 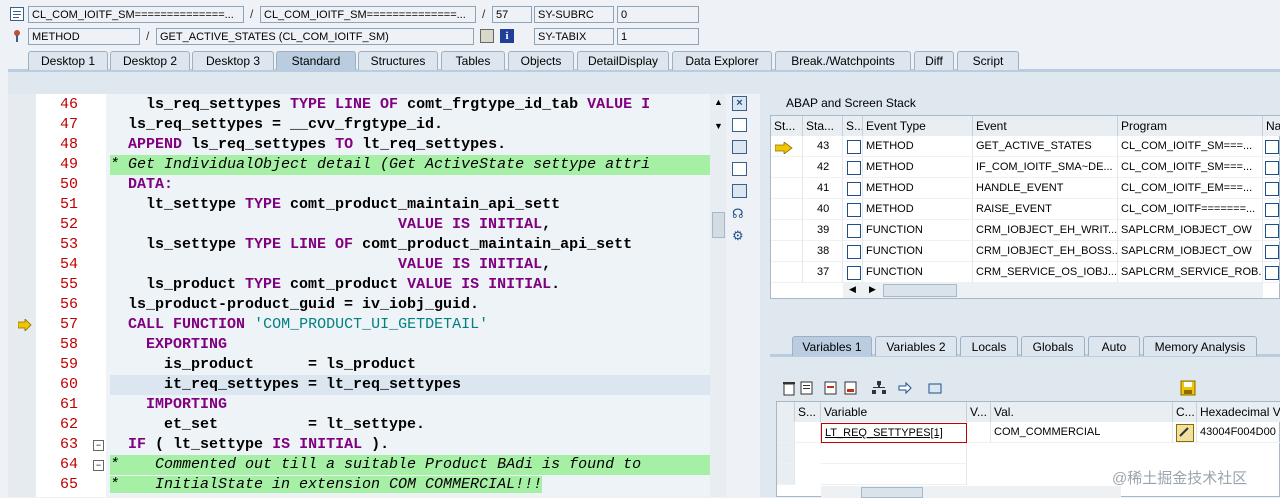 I want to click on tab-objects: Objects, so click(x=541, y=60).